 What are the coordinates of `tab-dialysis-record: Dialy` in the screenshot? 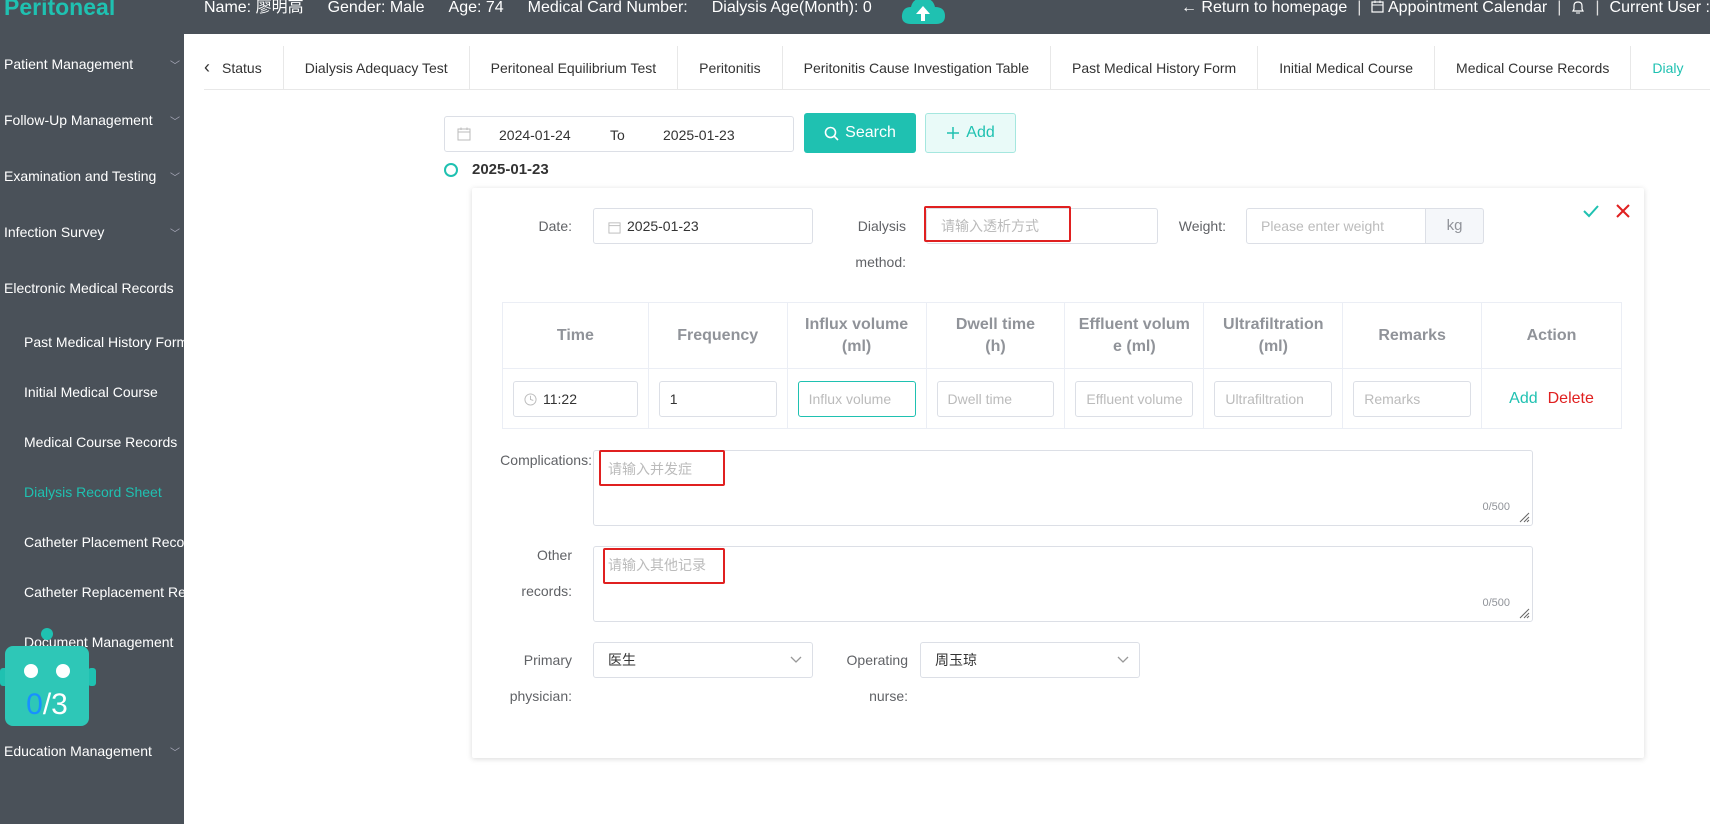 It's located at (1667, 67).